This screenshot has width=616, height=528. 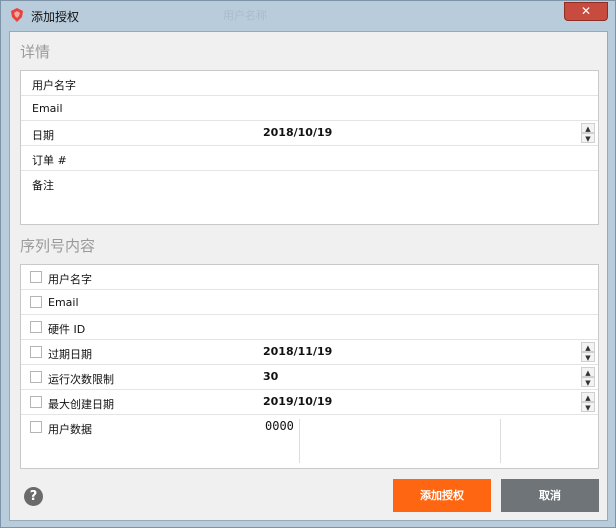 What do you see at coordinates (309, 197) in the screenshot?
I see `field-row-notes: 备注` at bounding box center [309, 197].